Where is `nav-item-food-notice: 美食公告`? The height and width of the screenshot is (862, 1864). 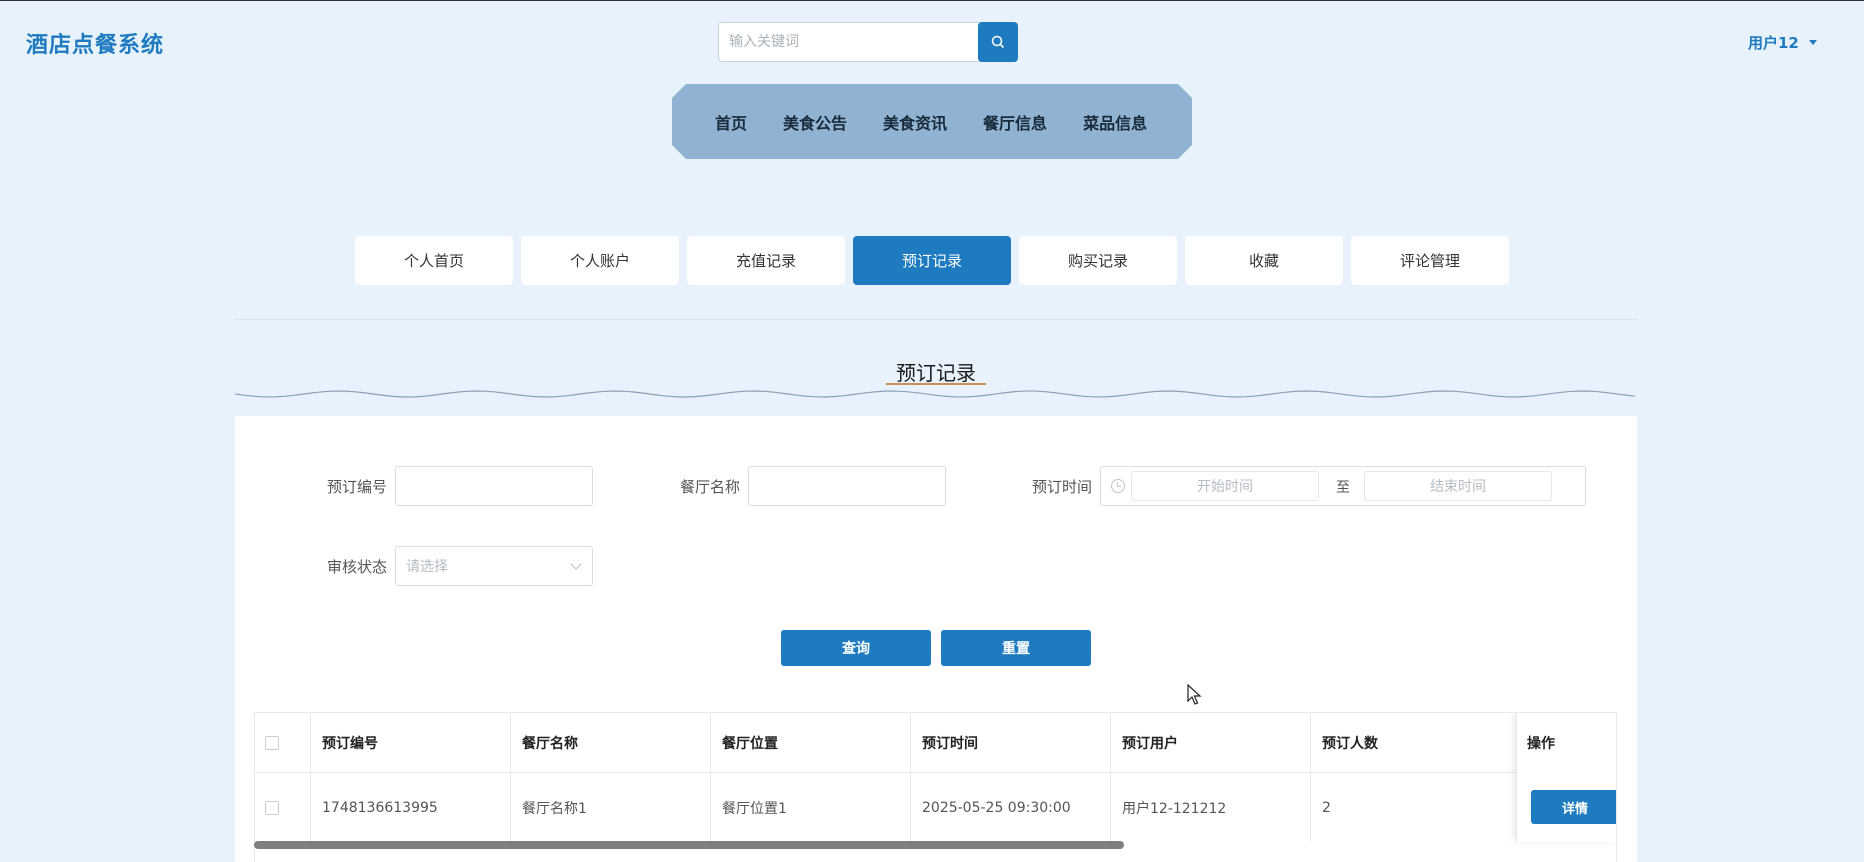 nav-item-food-notice: 美食公告 is located at coordinates (815, 122).